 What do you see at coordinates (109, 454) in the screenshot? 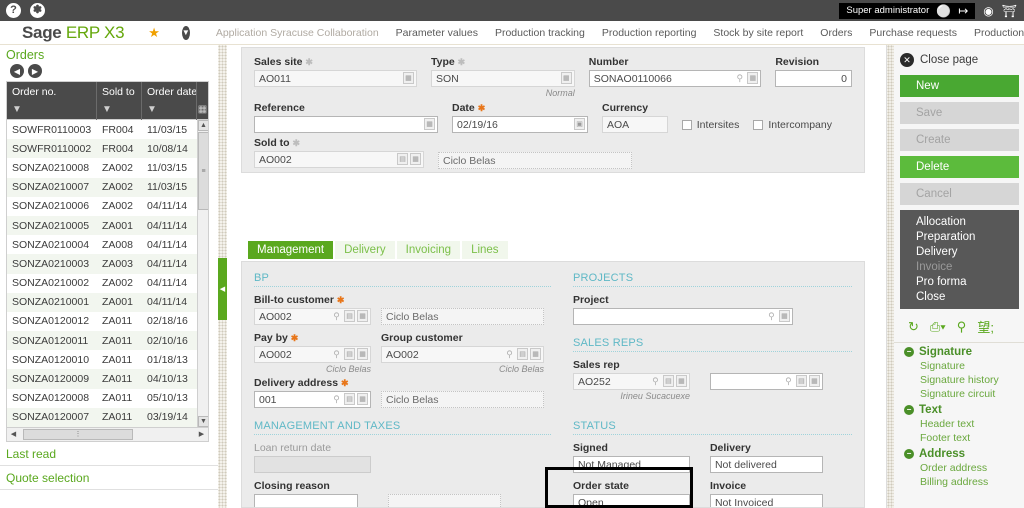
I see `last-read-link: Last read` at bounding box center [109, 454].